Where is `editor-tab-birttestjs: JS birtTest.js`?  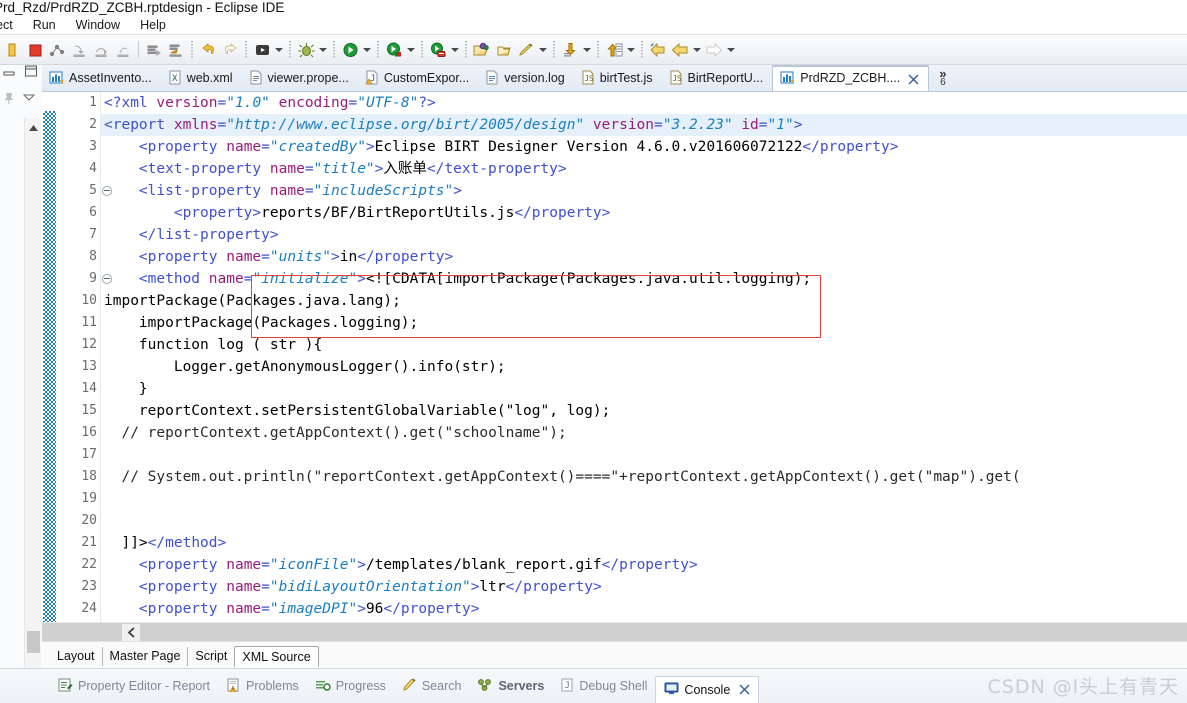
editor-tab-birttestjs: JS birtTest.js is located at coordinates (618, 78).